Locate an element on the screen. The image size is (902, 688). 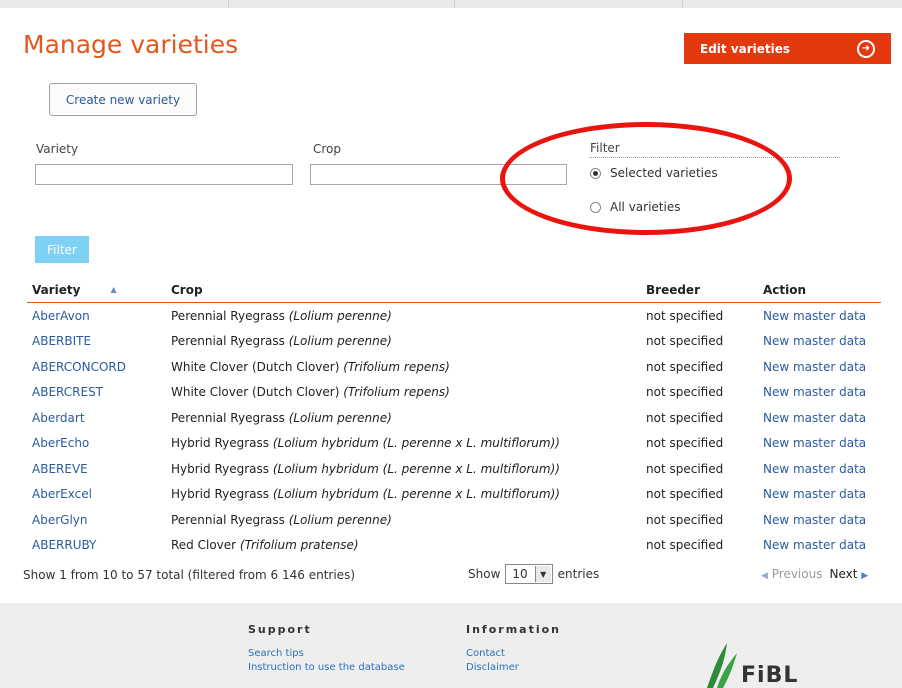
pager: ◀ Previous Next ▶ is located at coordinates (814, 574).